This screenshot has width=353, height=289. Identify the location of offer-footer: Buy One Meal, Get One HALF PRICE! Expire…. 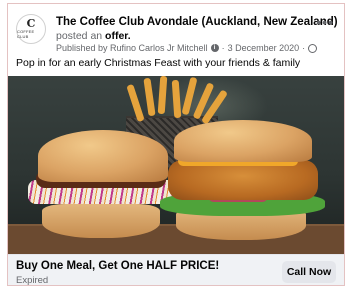
(176, 270).